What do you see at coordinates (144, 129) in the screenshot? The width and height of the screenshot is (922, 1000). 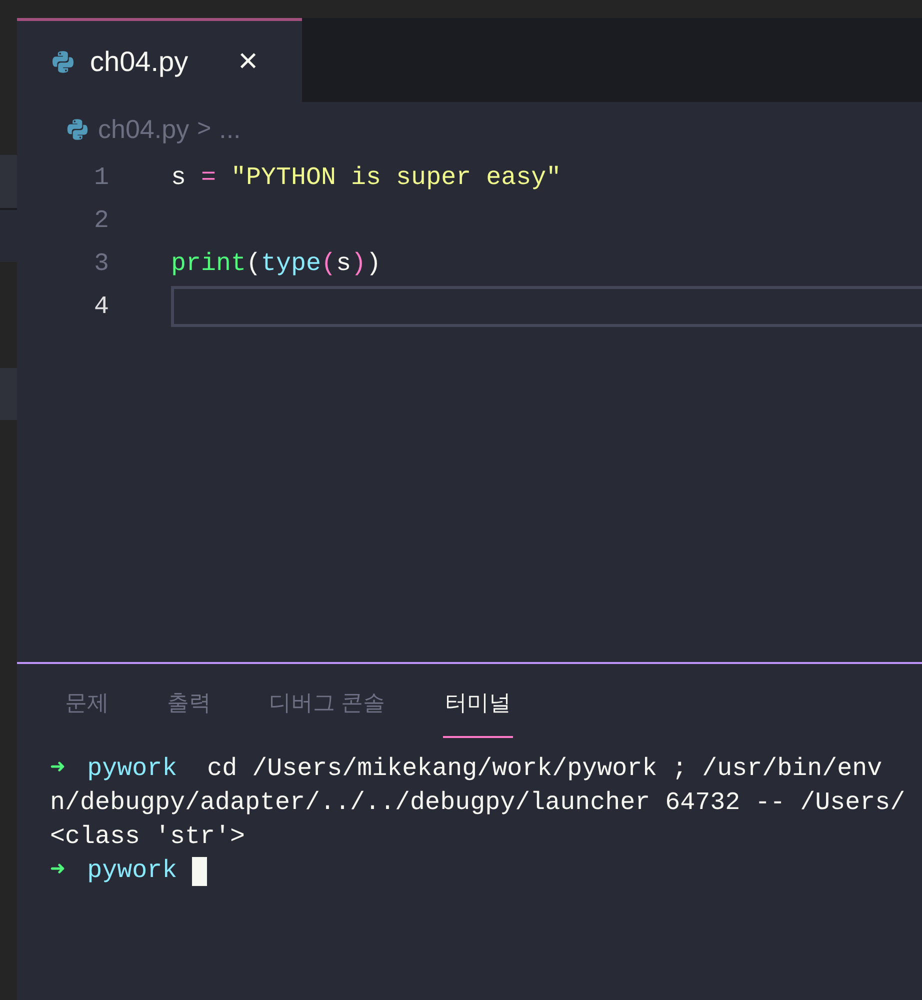 I see `breadcrumb-item: ch04.py` at bounding box center [144, 129].